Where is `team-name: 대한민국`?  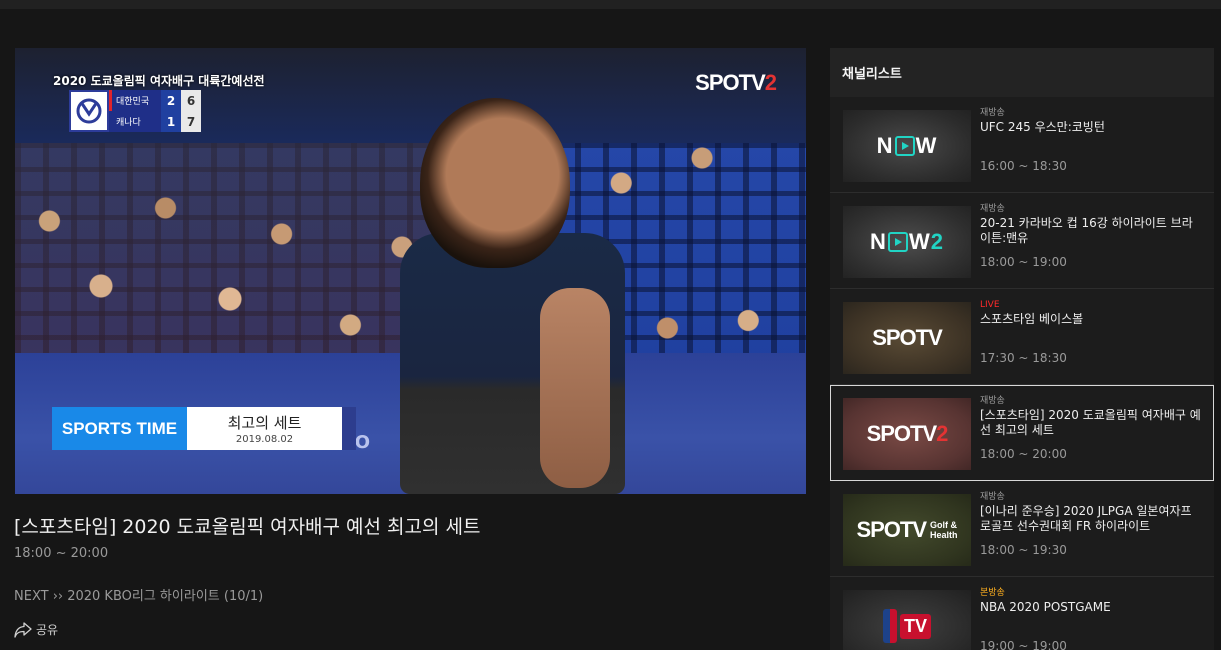 team-name: 대한민국 is located at coordinates (135, 100).